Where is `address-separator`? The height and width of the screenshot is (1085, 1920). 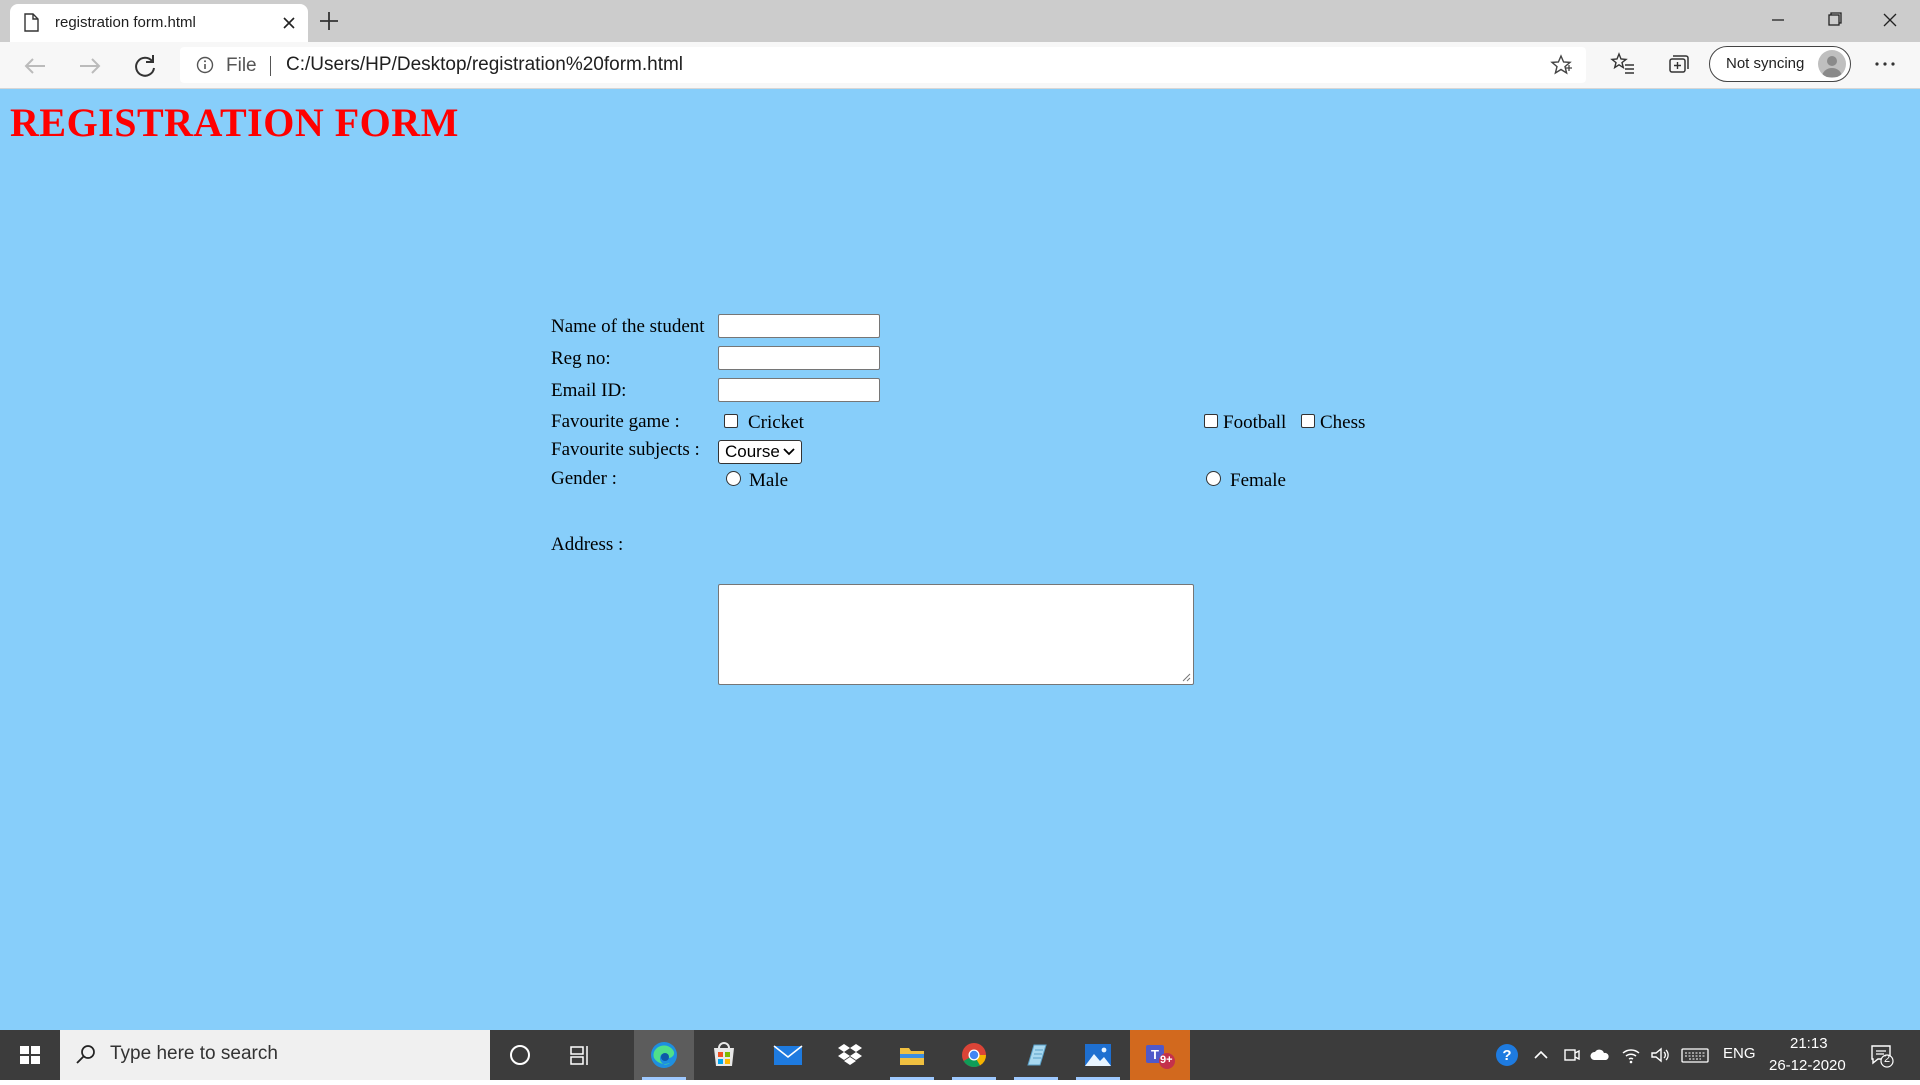 address-separator is located at coordinates (270, 66).